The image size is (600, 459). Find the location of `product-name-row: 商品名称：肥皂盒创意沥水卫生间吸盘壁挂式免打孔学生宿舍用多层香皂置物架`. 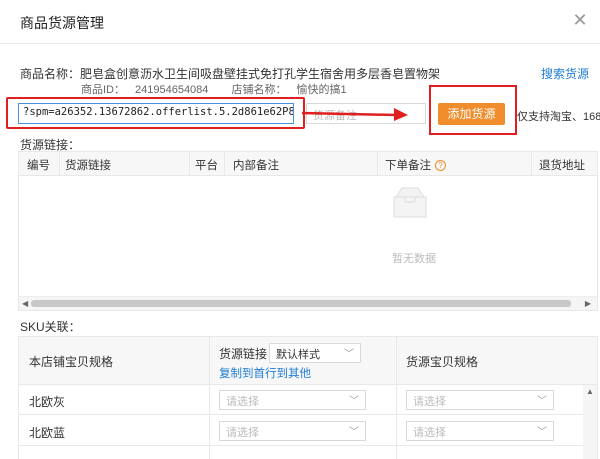

product-name-row: 商品名称：肥皂盒创意沥水卫生间吸盘壁挂式免打孔学生宿舍用多层香皂置物架 is located at coordinates (300, 73).